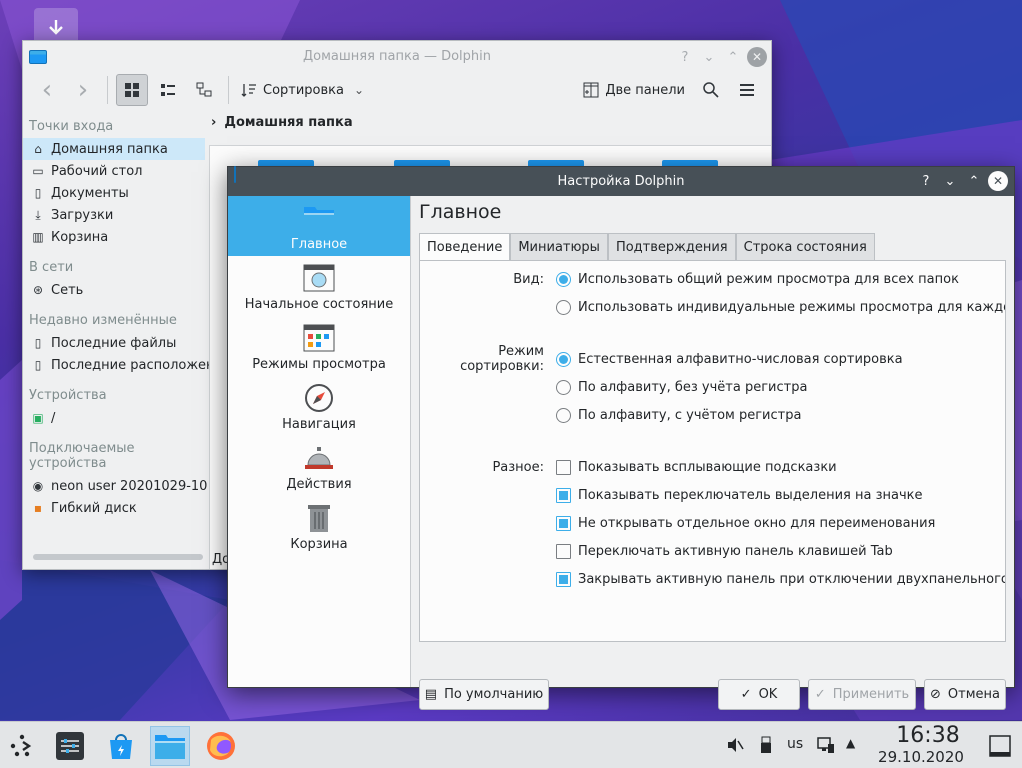 Image resolution: width=1022 pixels, height=768 pixels. I want to click on page-general: Главное, so click(319, 226).